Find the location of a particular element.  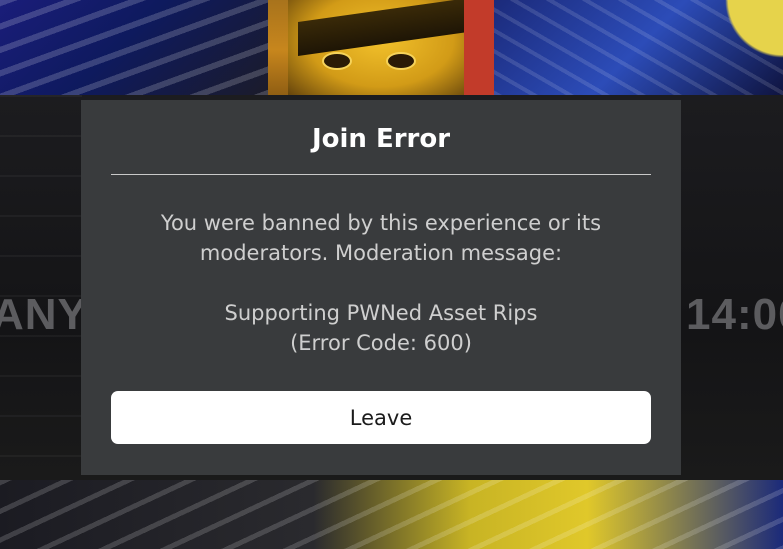

poster-right-eye is located at coordinates (401, 61).